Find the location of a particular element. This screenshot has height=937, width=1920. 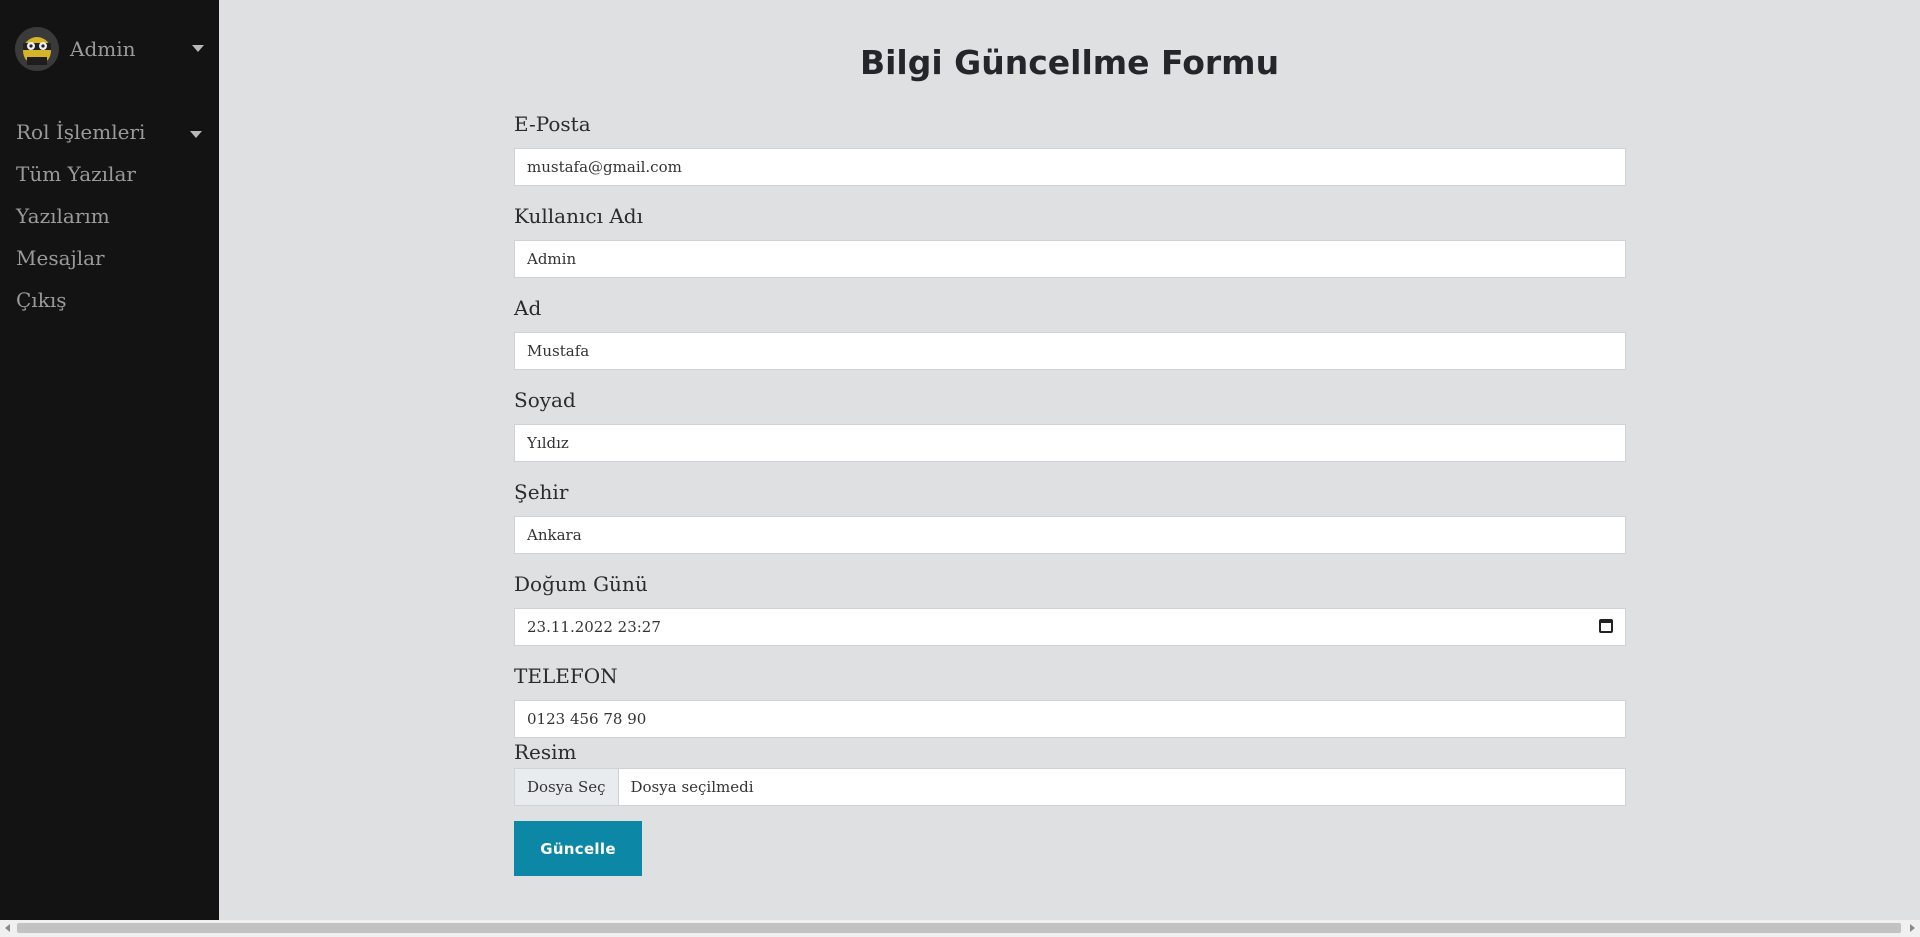

avatar is located at coordinates (37, 49).